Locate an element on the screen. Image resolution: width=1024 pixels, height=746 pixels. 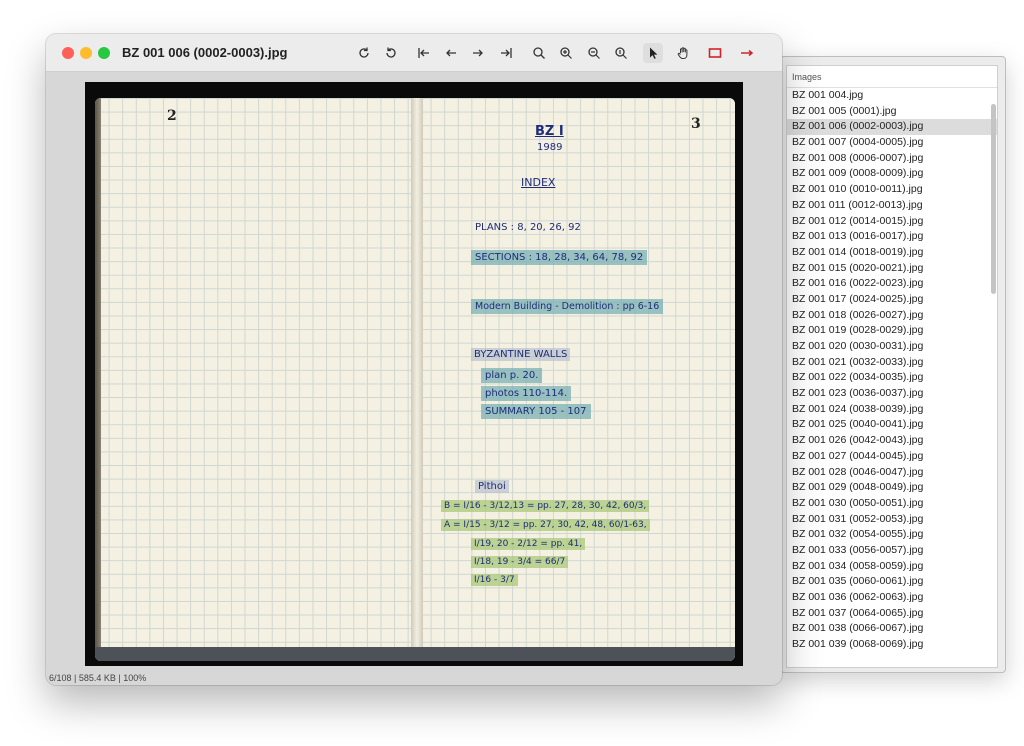
notebook-spine is located at coordinates (417, 379).